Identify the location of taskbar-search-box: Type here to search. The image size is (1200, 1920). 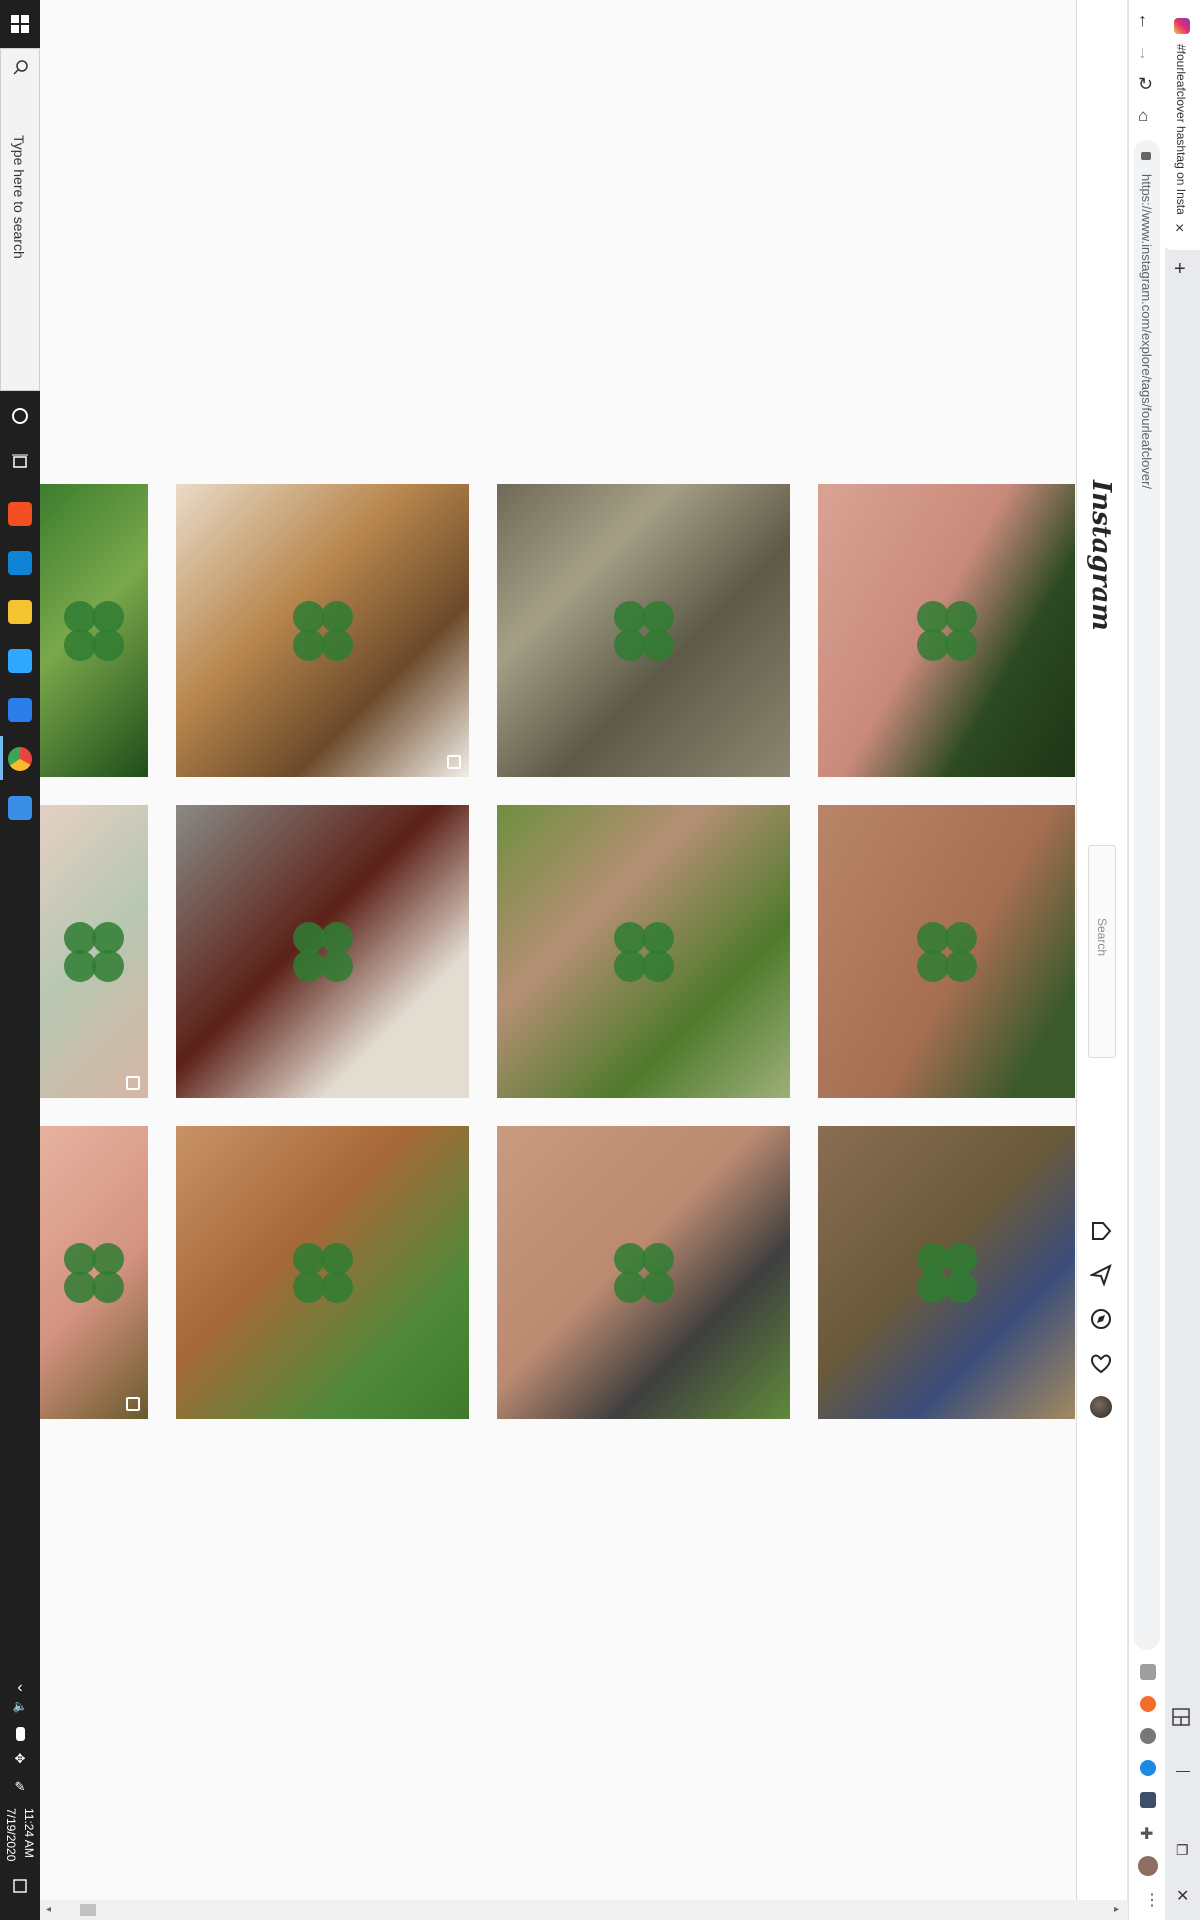
(20, 219).